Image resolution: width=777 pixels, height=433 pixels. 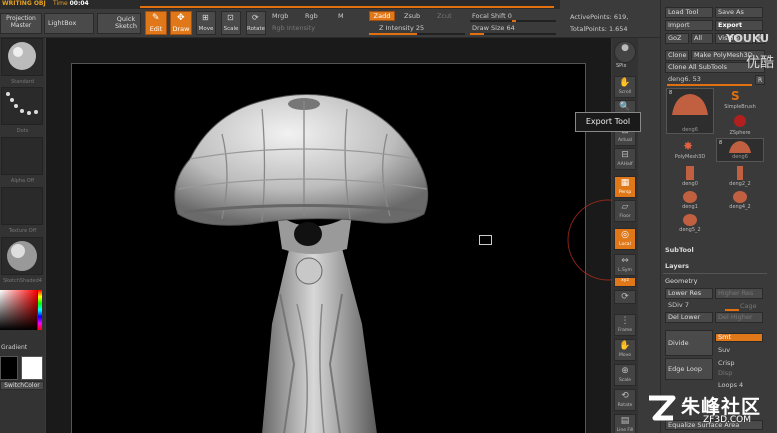 I want to click on scale-icon: ⊡, so click(x=230, y=17).